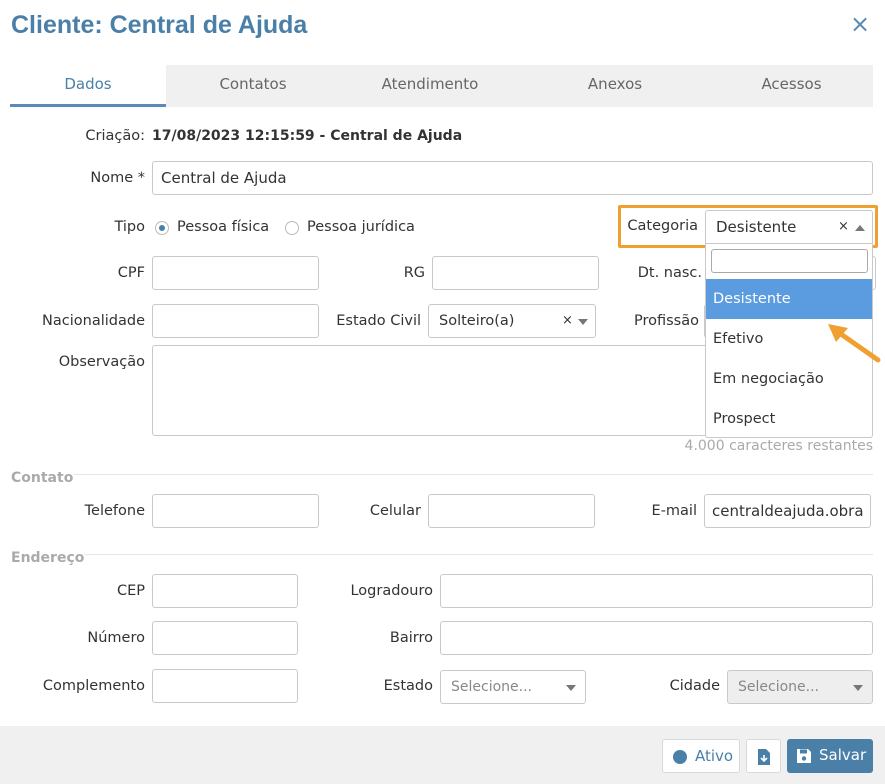 The height and width of the screenshot is (784, 885). What do you see at coordinates (115, 136) in the screenshot?
I see `criacao-label: Criação:` at bounding box center [115, 136].